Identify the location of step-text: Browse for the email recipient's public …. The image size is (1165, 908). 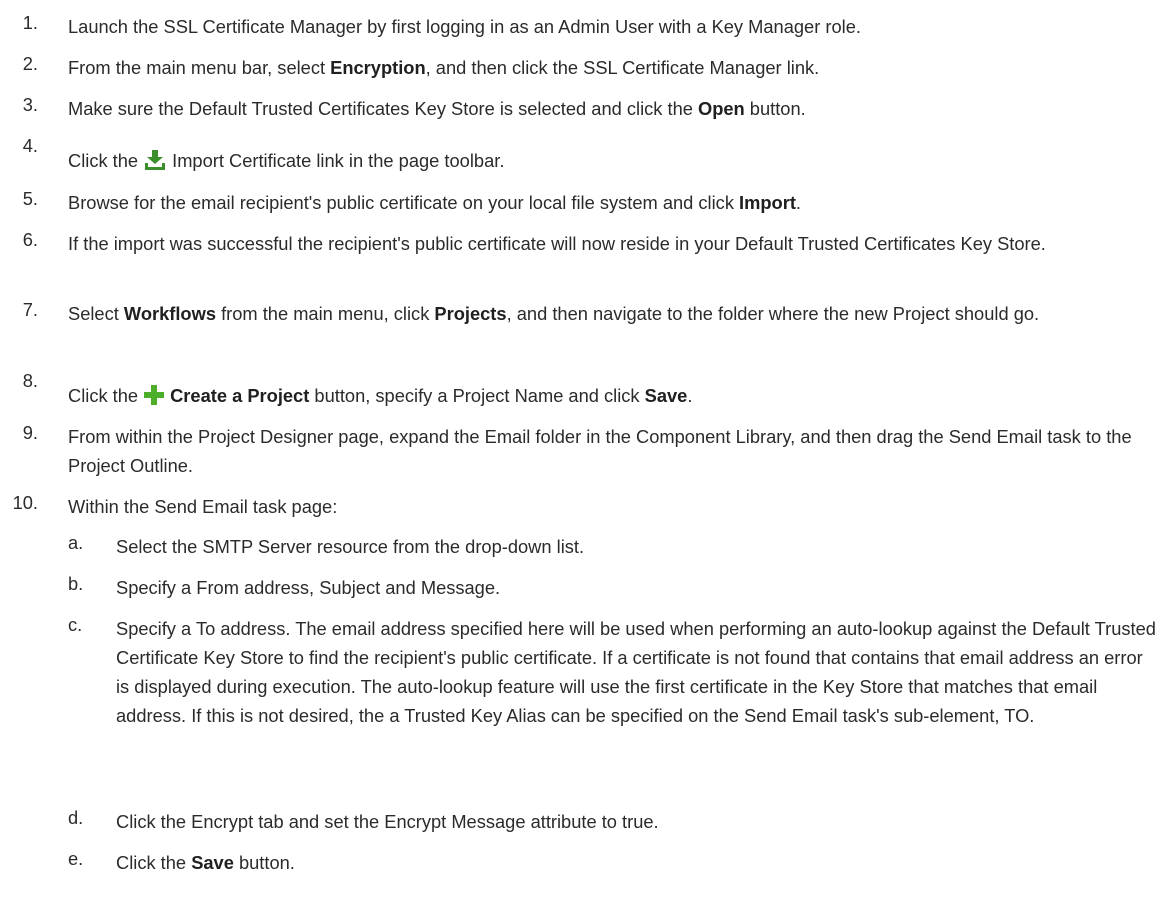
(610, 202).